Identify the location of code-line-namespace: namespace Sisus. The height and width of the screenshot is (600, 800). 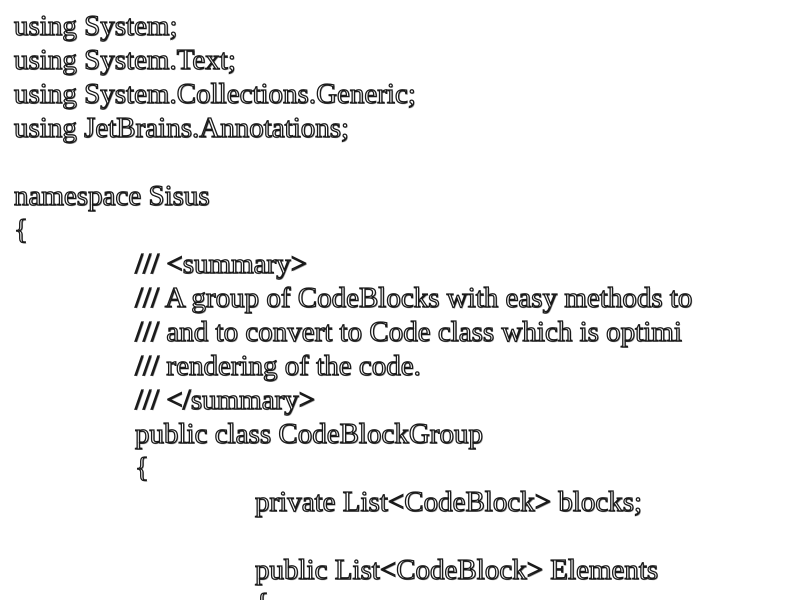
(111, 195).